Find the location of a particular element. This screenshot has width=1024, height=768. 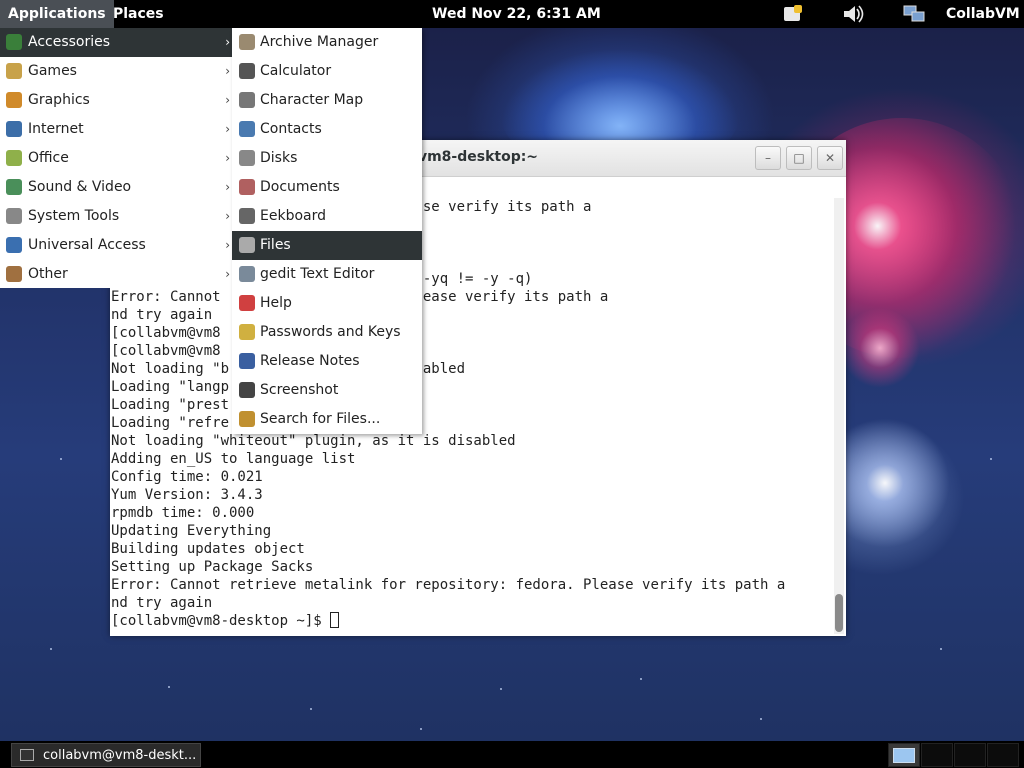

archive-manager-icon is located at coordinates (247, 42).